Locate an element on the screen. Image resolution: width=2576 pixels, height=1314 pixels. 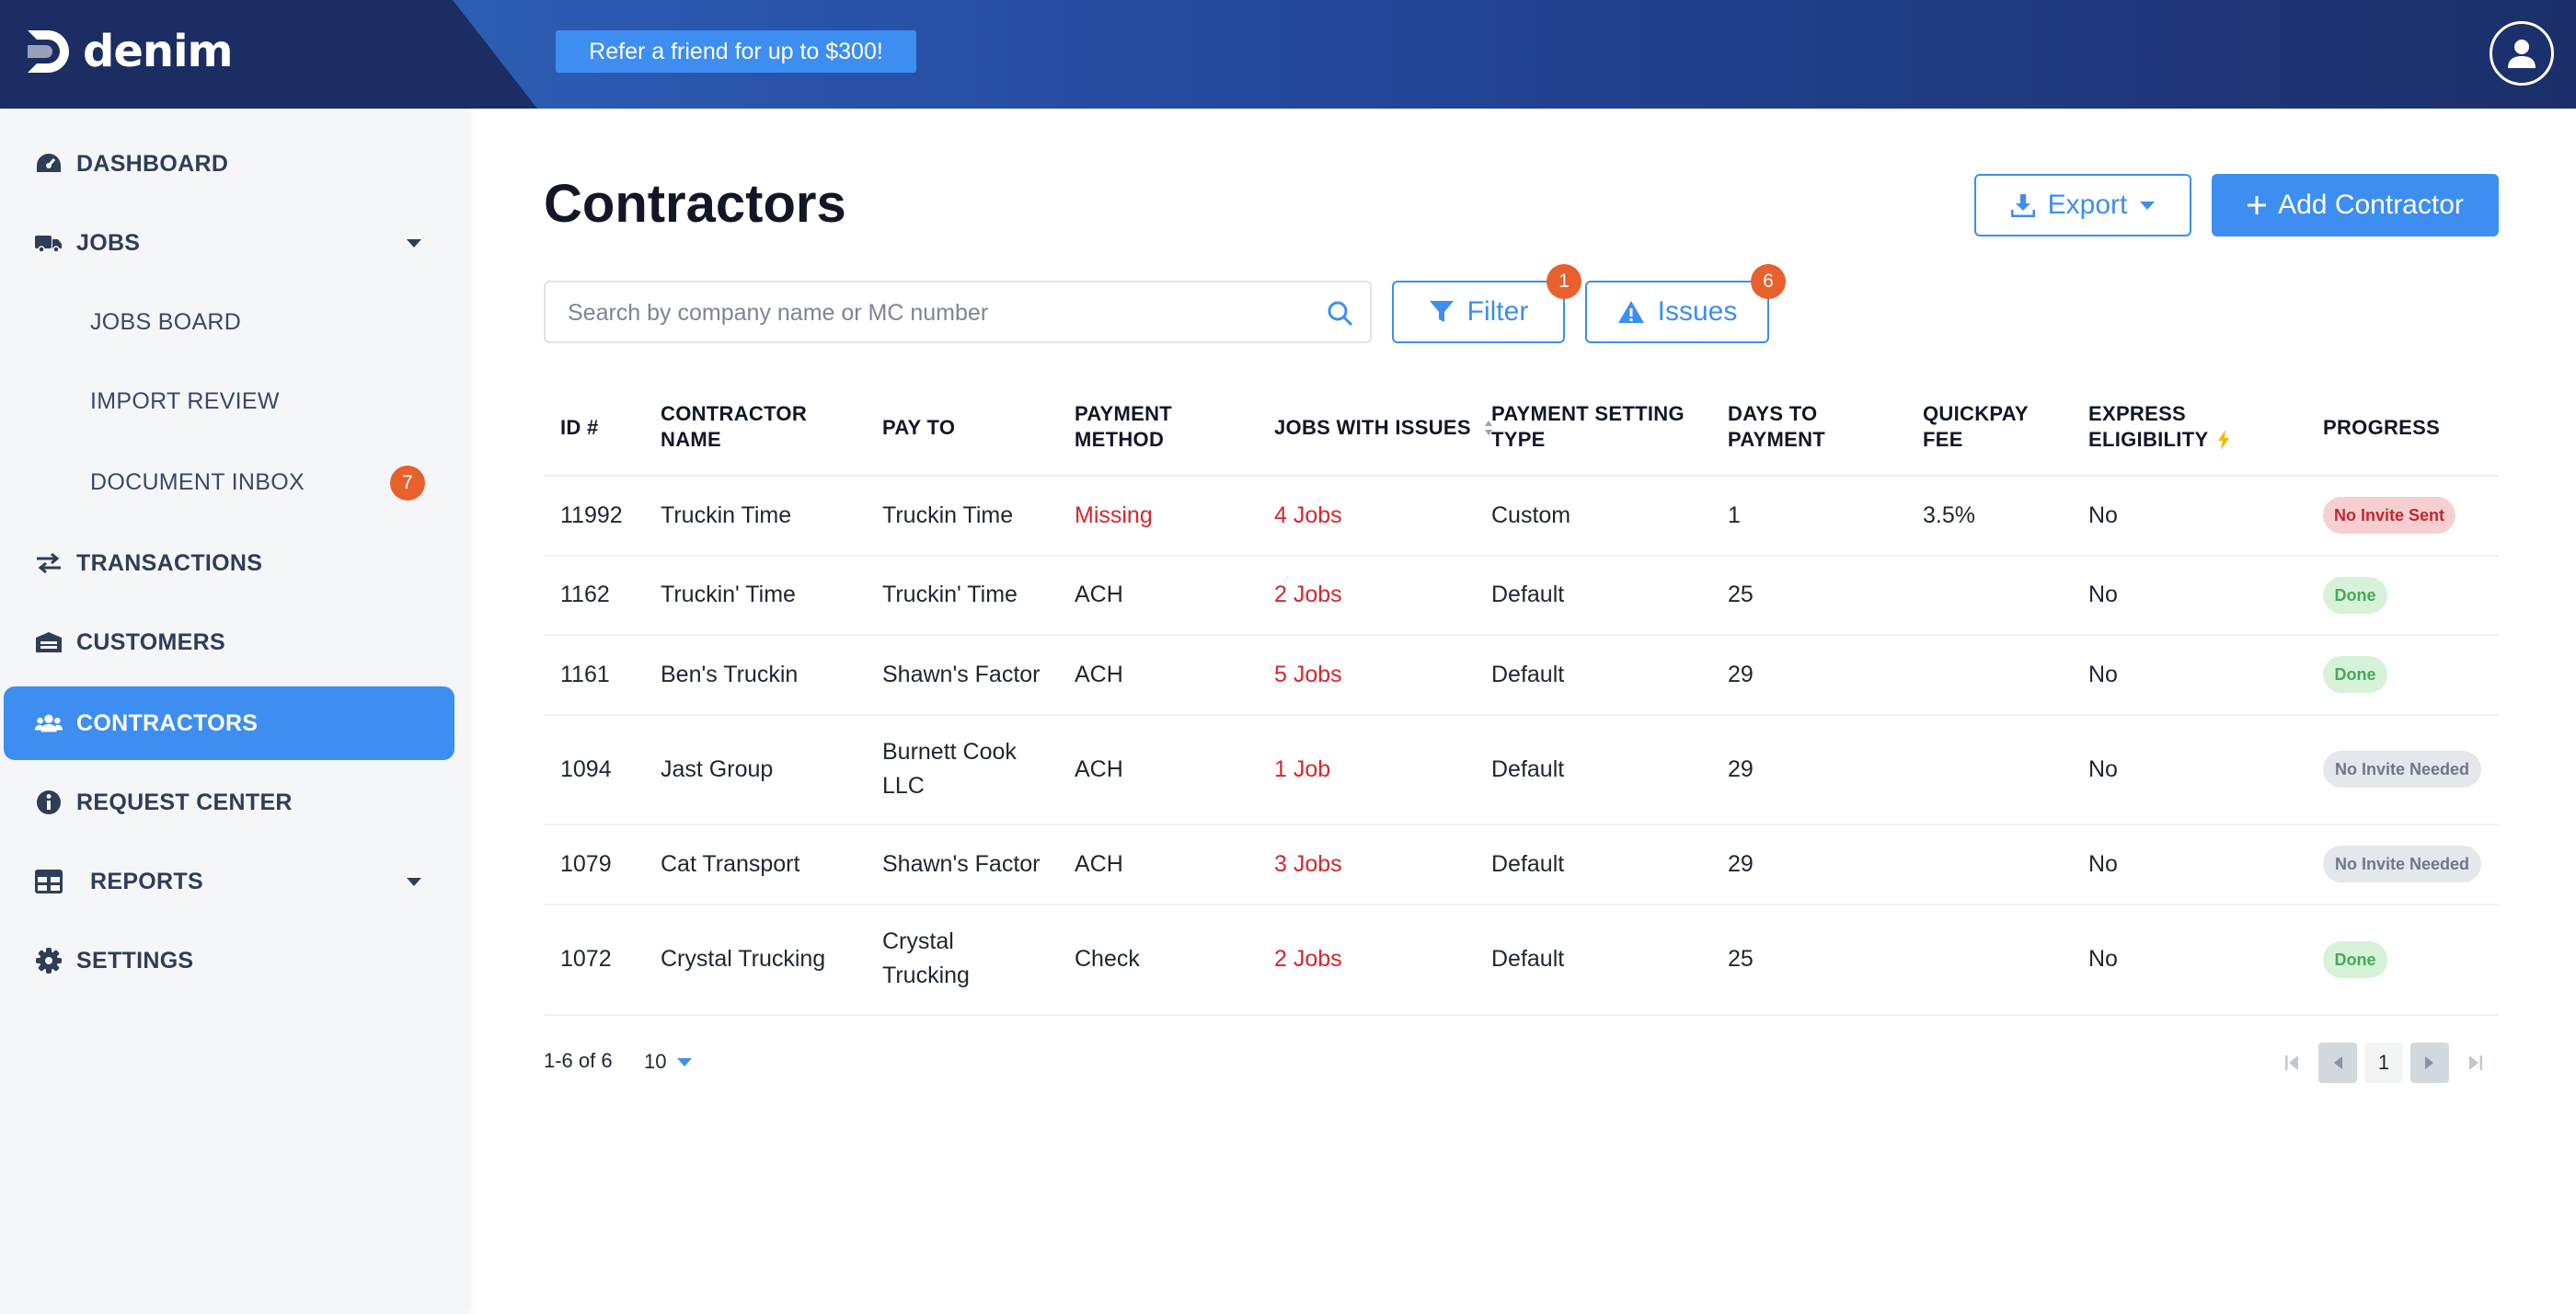
cell-contractor-name: Truckin Time is located at coordinates (726, 516).